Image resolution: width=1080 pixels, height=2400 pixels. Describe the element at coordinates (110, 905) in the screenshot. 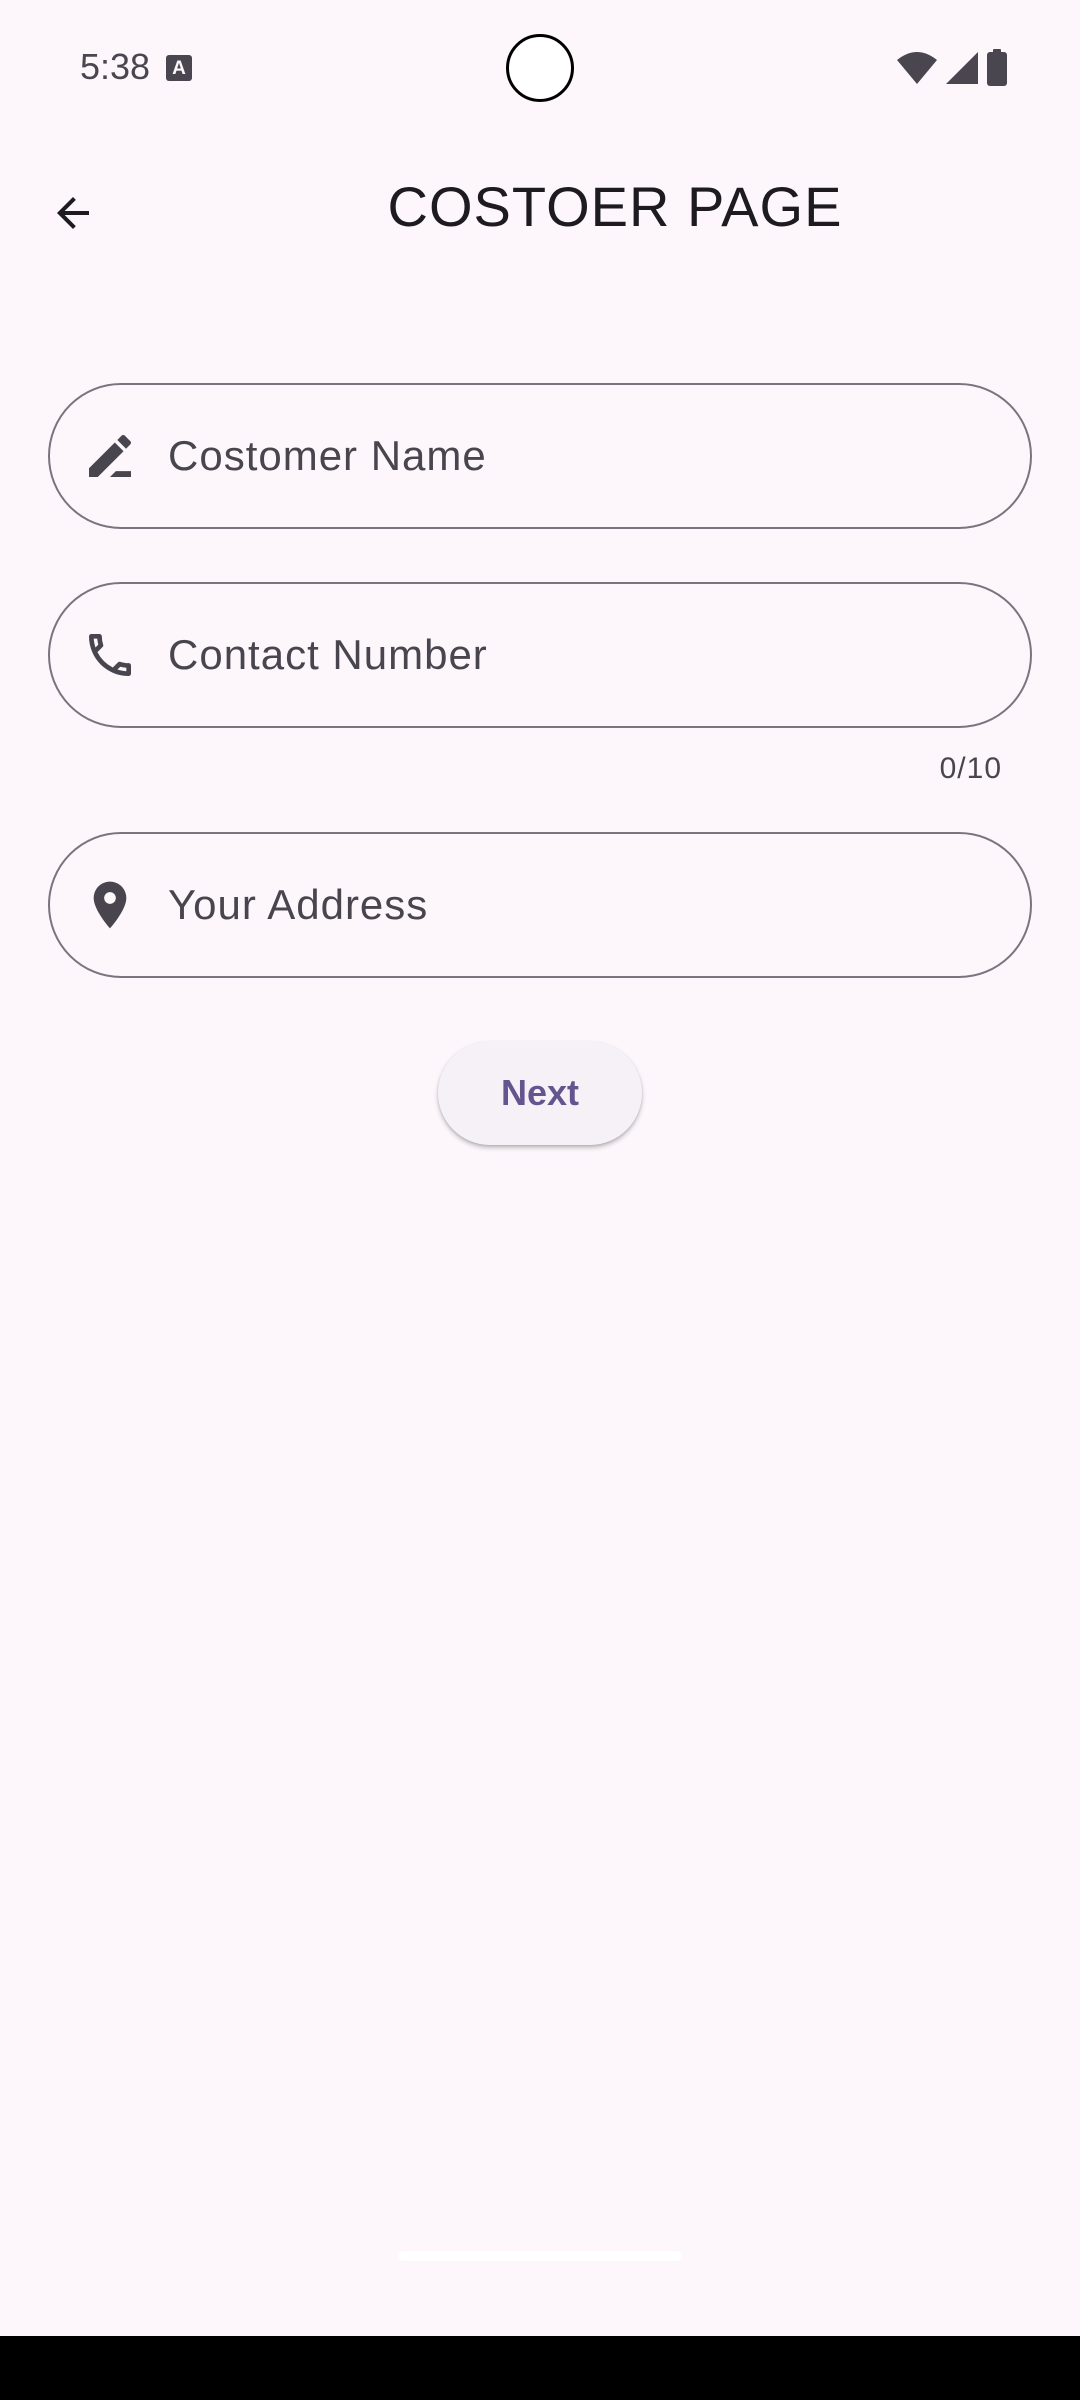

I see `location-pin-icon` at that location.